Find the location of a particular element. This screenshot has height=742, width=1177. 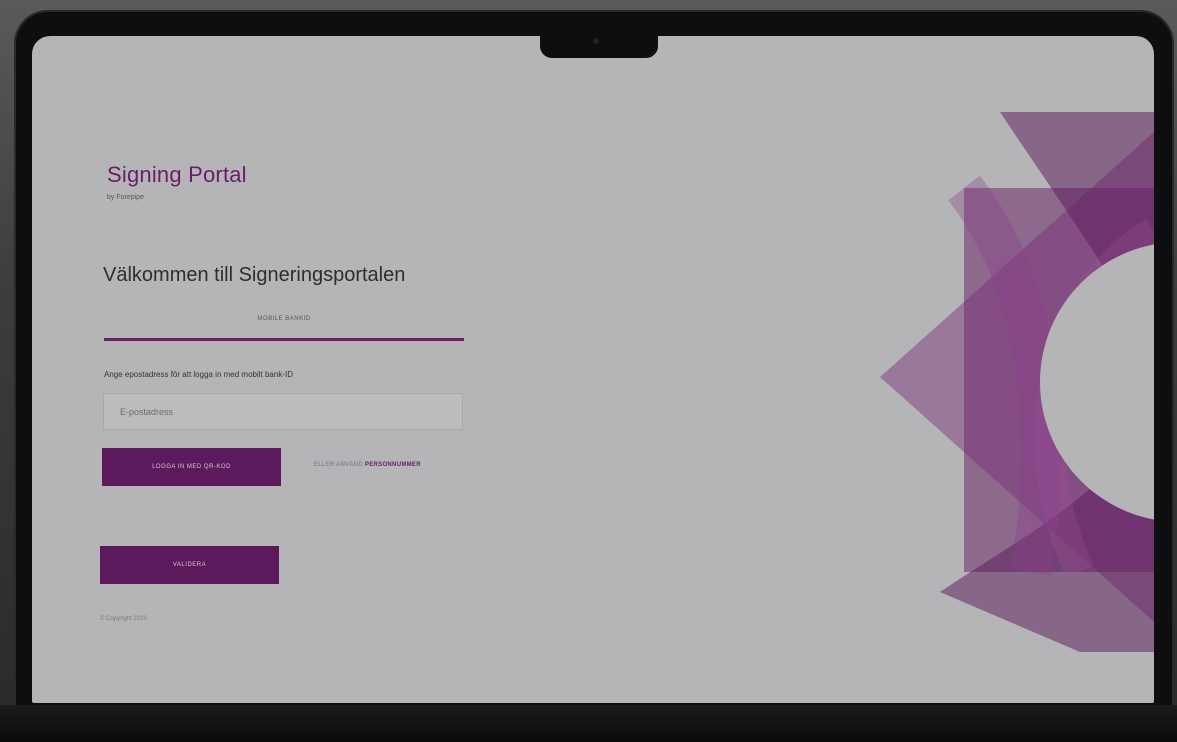

laptop-base is located at coordinates (588, 723).